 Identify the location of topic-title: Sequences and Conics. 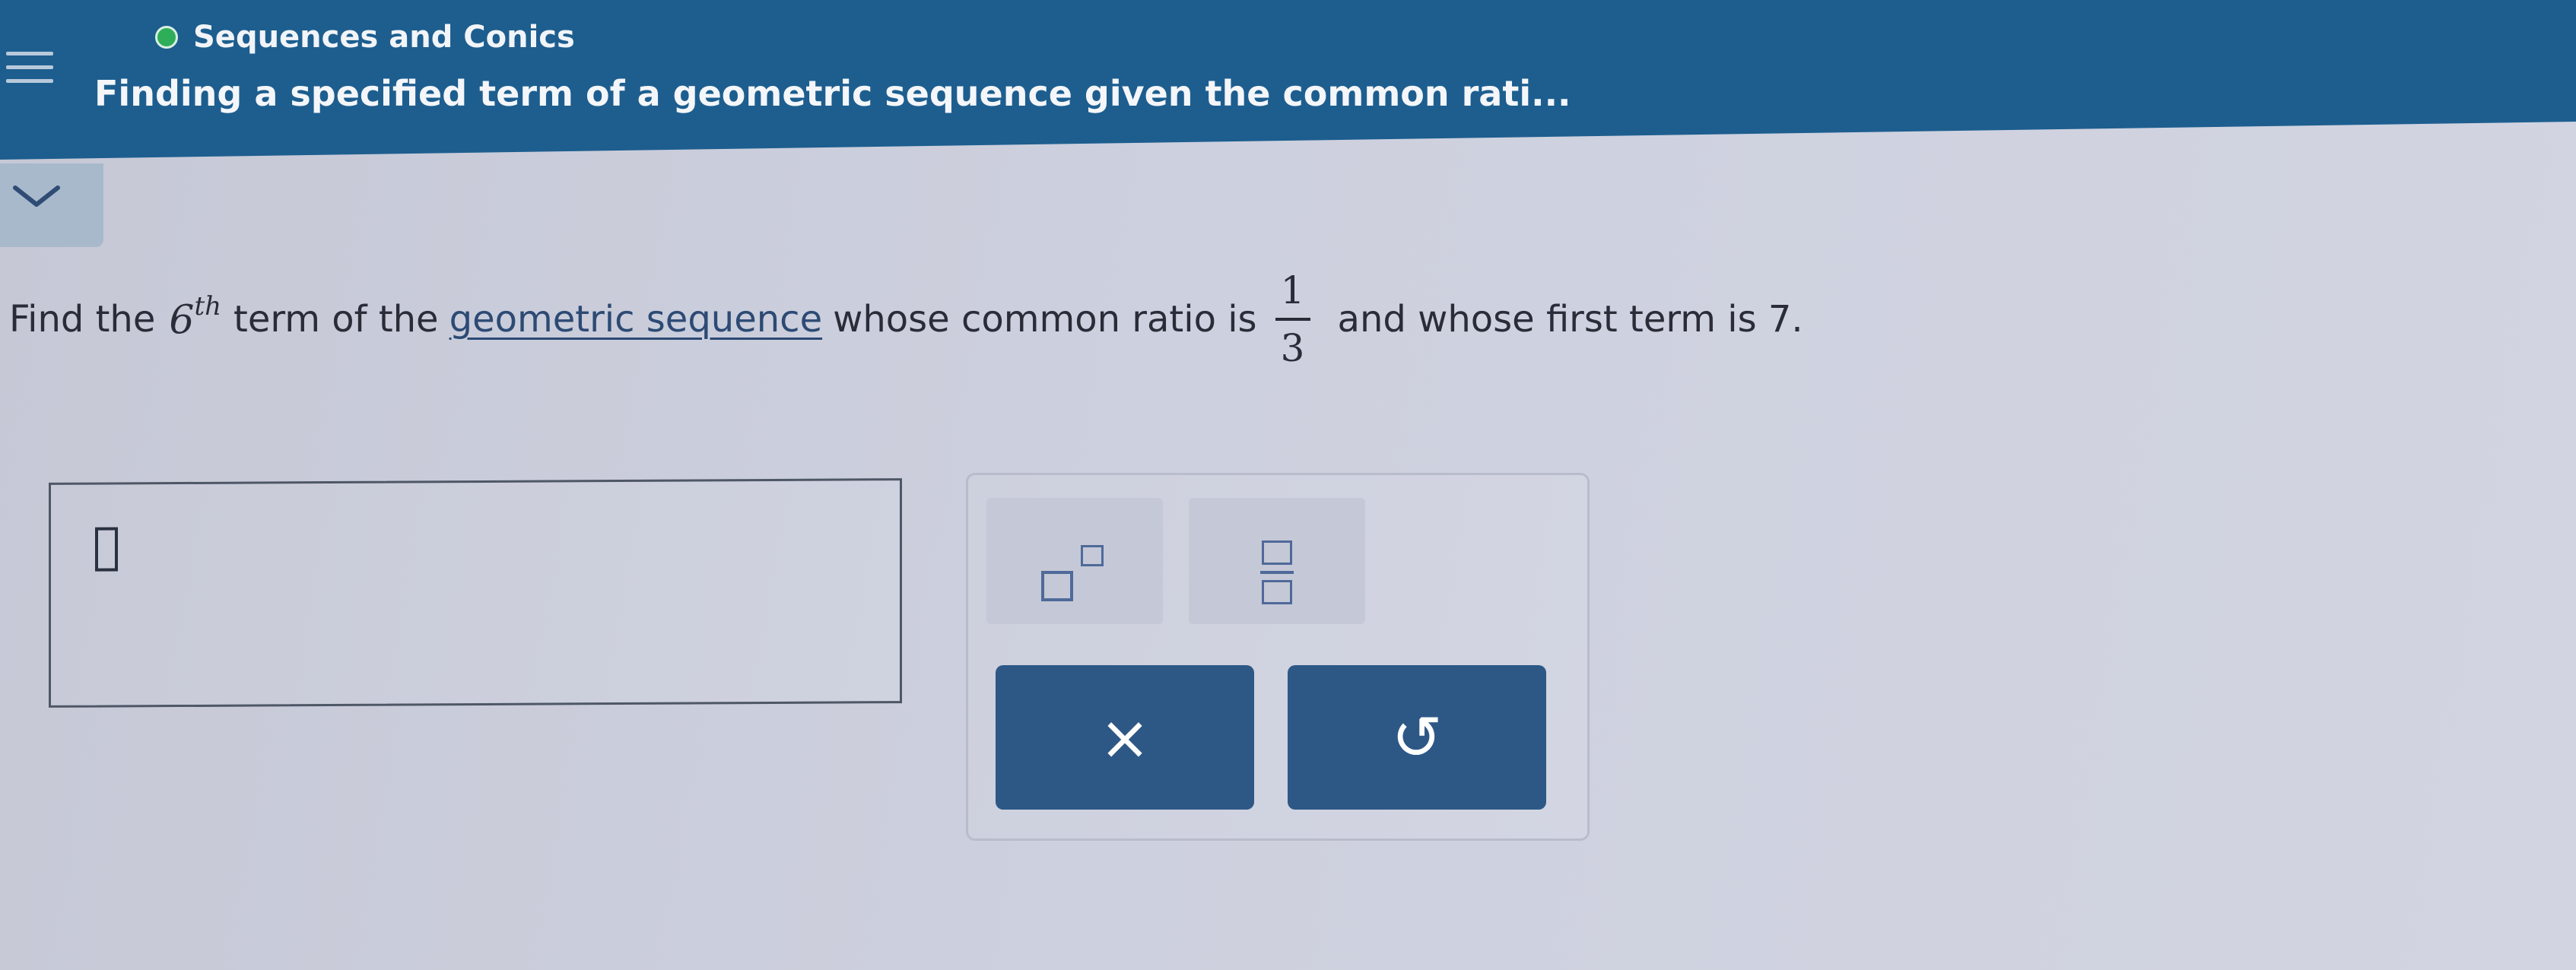
(384, 37).